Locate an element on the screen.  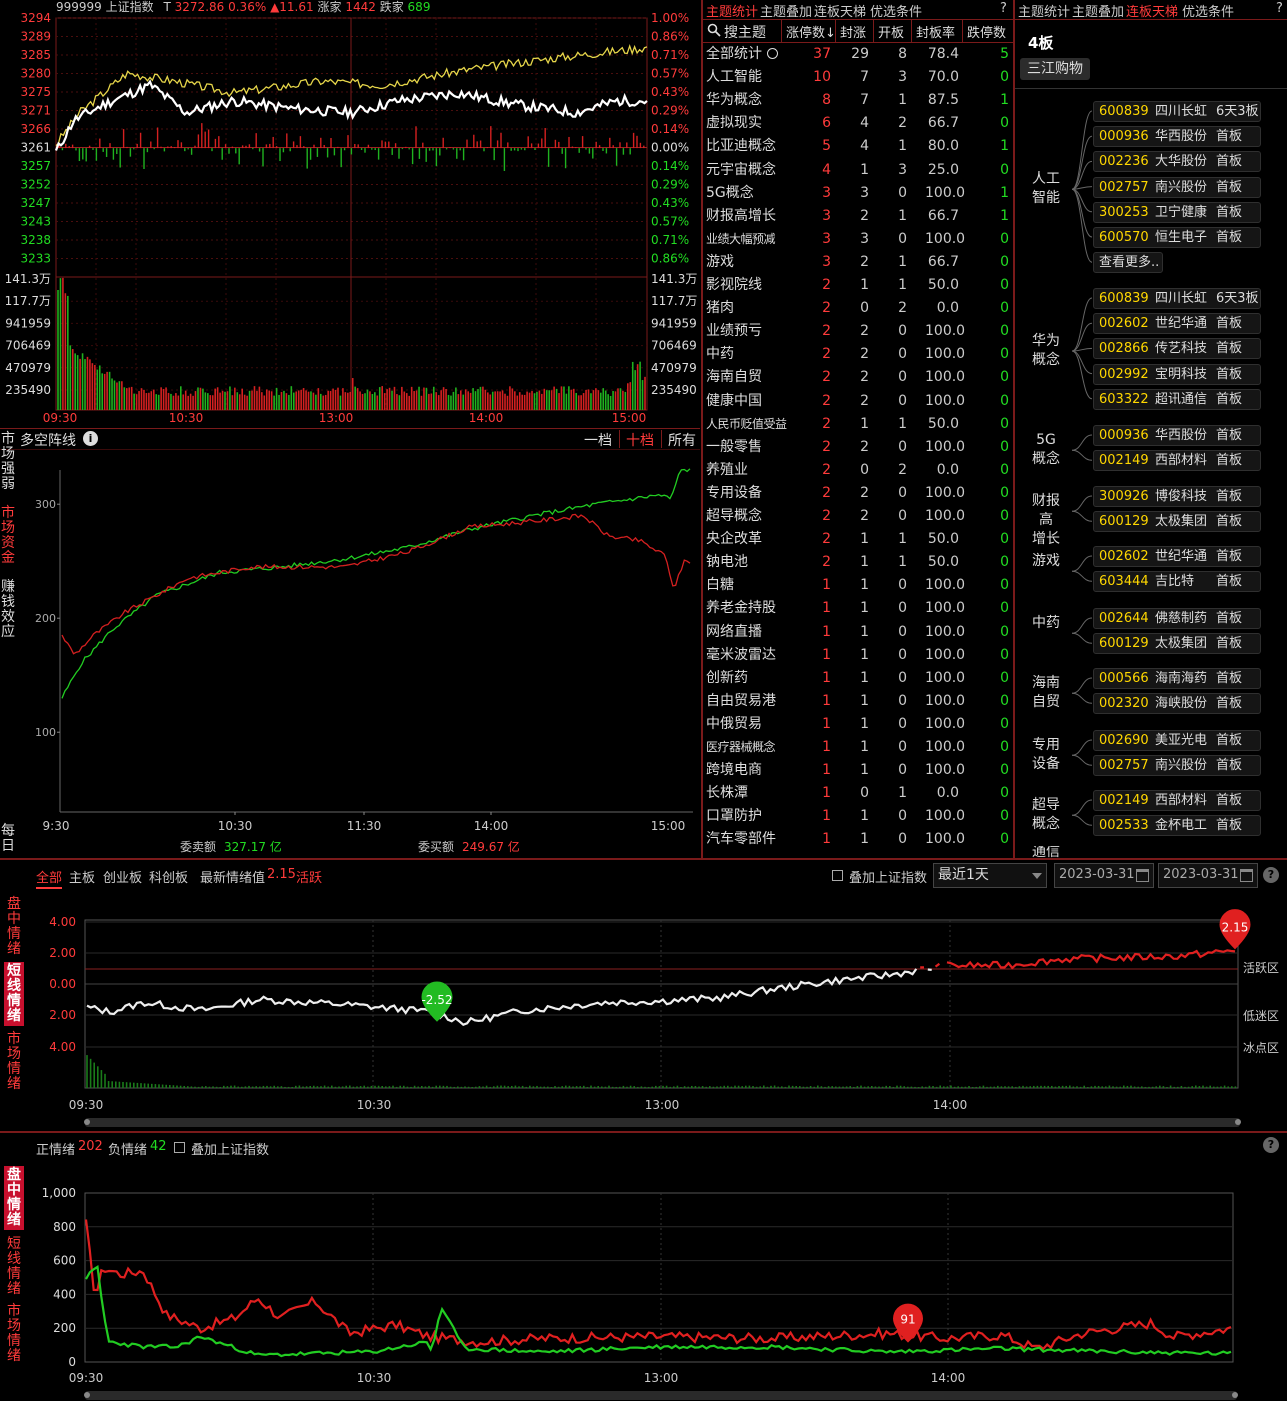
tab-shidang: 十档 is located at coordinates (640, 440).